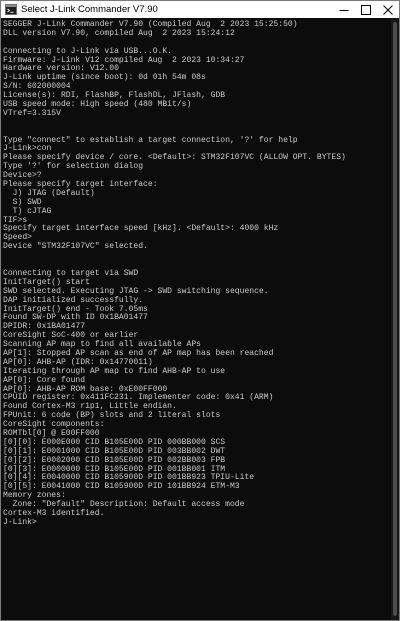 This screenshot has width=400, height=621. Describe the element at coordinates (75, 247) in the screenshot. I see `console-line: Device "STM32F107VC" selected.` at that location.